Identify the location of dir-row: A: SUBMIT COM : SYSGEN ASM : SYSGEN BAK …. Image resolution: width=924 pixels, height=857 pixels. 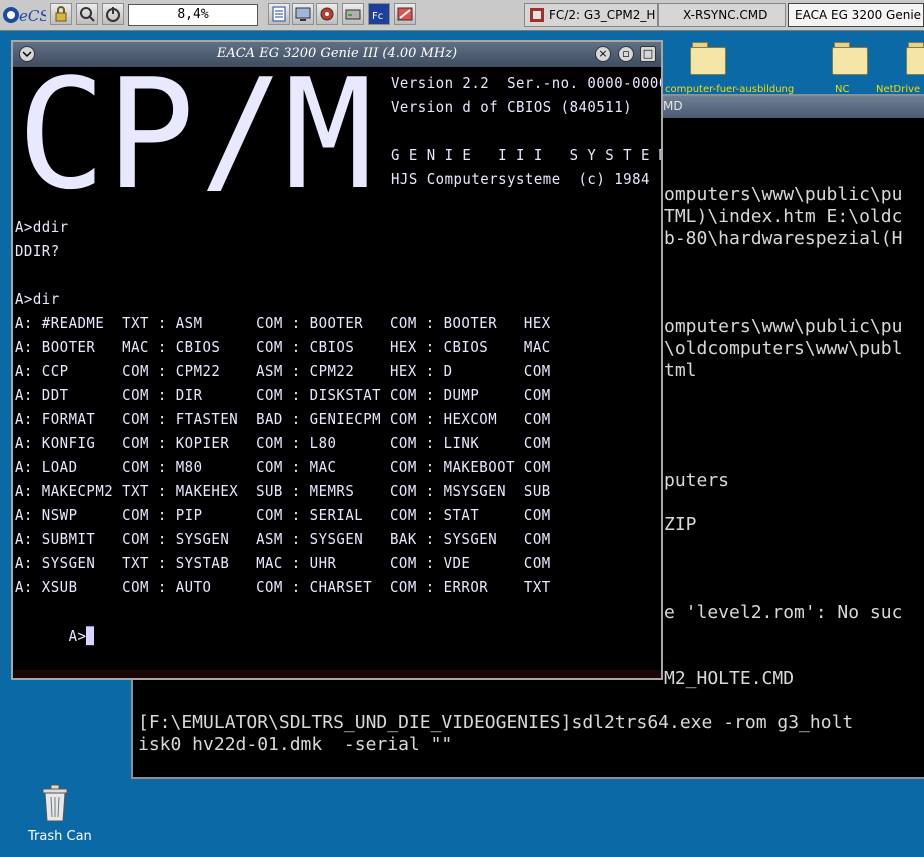
(283, 539).